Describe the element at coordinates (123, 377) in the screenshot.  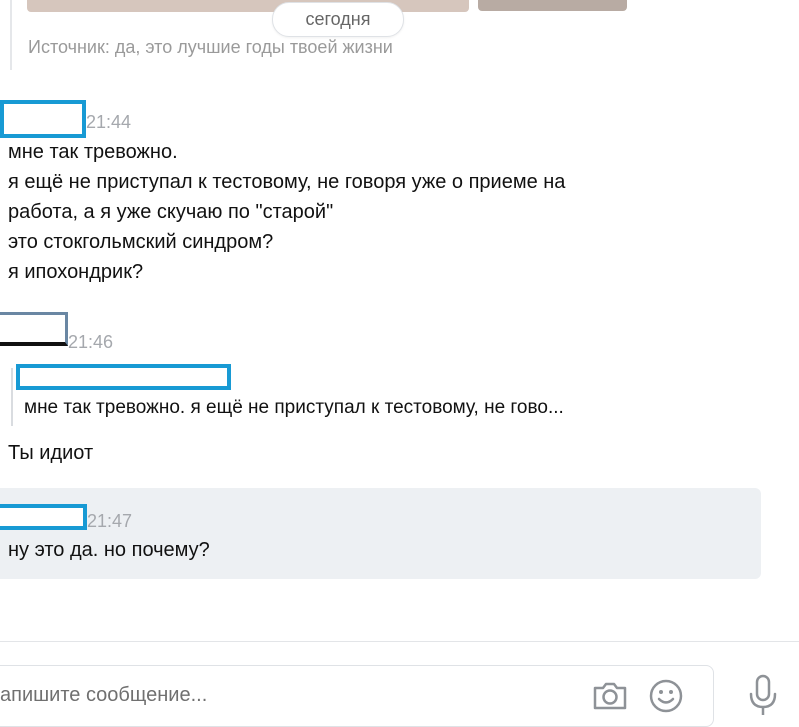
I see `redacted-reply-author` at that location.